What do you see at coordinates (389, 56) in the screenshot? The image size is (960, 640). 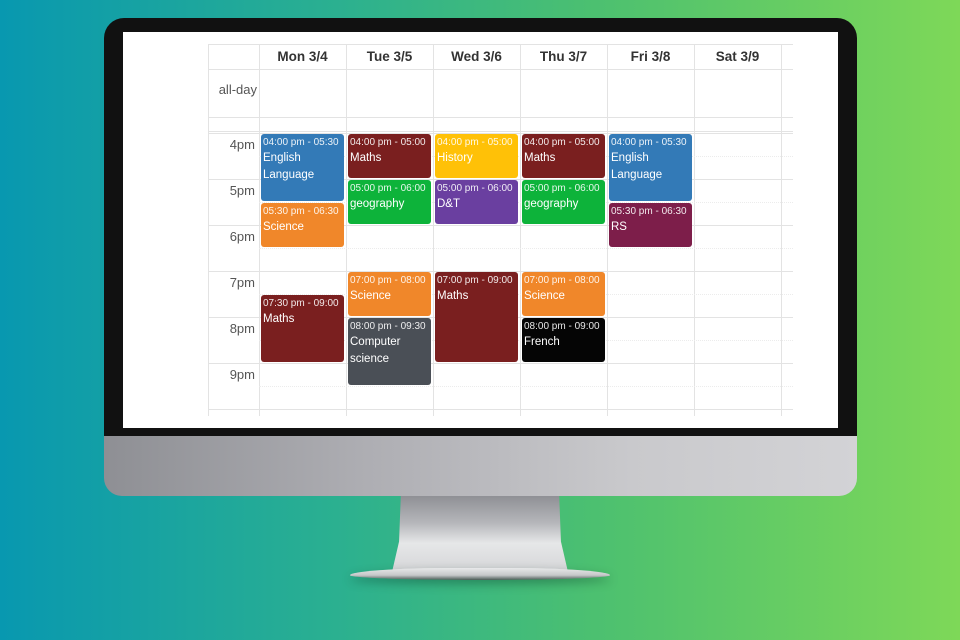 I see `day-header: Tue 3/5` at bounding box center [389, 56].